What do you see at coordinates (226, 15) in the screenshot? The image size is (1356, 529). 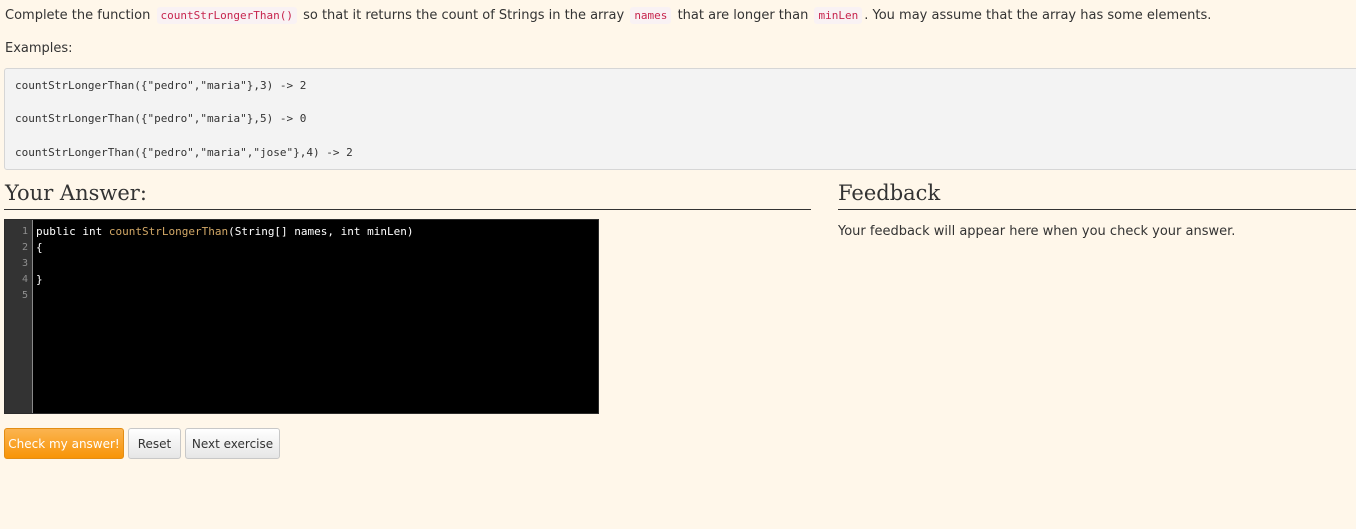 I see `function-name-code: countStrLongerThan()` at bounding box center [226, 15].